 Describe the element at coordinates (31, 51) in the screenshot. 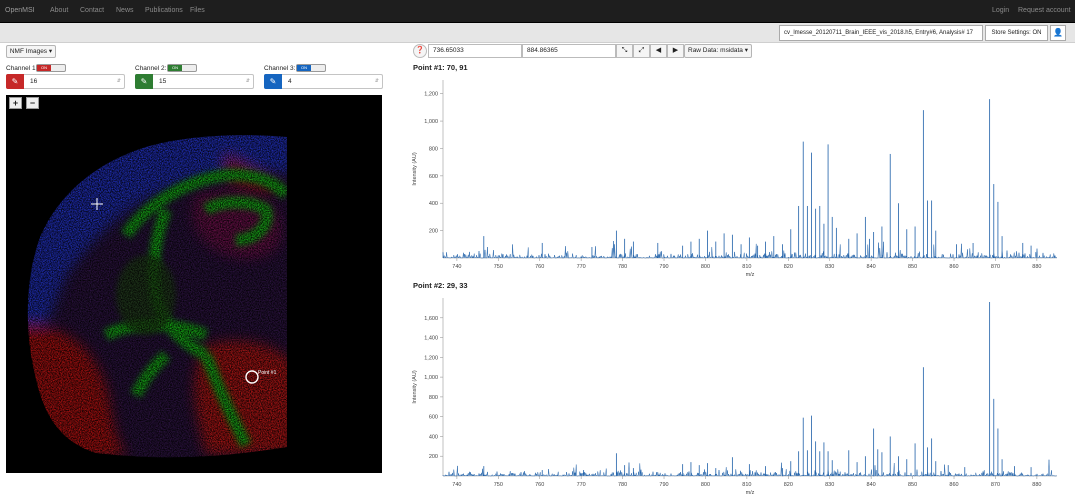

I see `nmf-images-dropdown: NMF Images ▾` at that location.